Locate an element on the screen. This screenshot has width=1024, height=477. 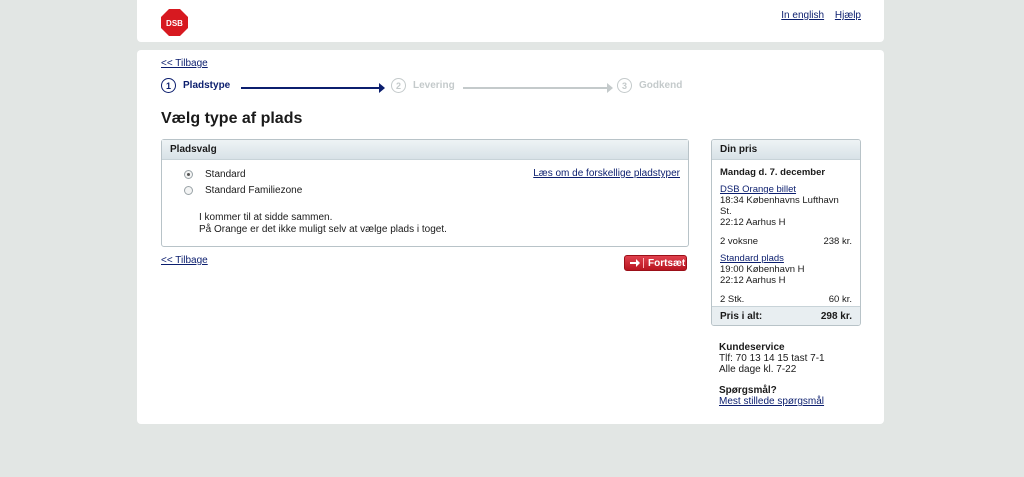
faq-section: Spørgsmål? Mest stillede spørgsmål is located at coordinates (771, 396).